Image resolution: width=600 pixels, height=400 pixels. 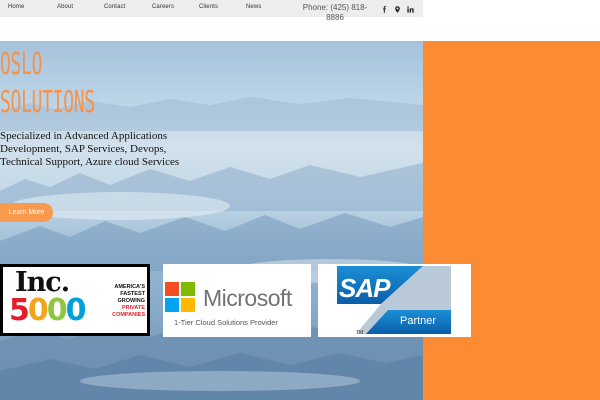 I want to click on inc-tag-line-2: FASTEST, so click(x=132, y=294).